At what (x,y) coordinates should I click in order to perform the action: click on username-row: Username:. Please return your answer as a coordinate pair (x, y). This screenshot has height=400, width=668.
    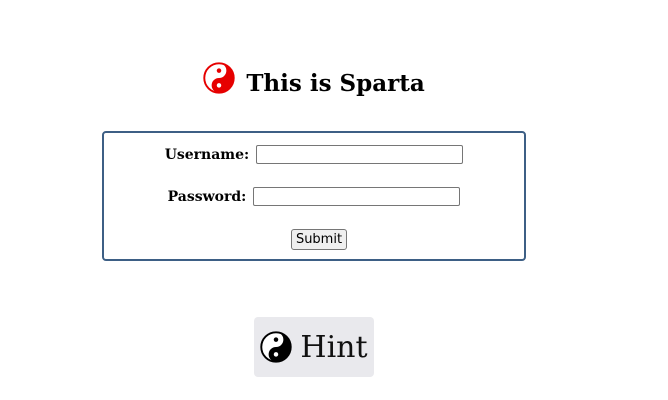
    Looking at the image, I should click on (314, 154).